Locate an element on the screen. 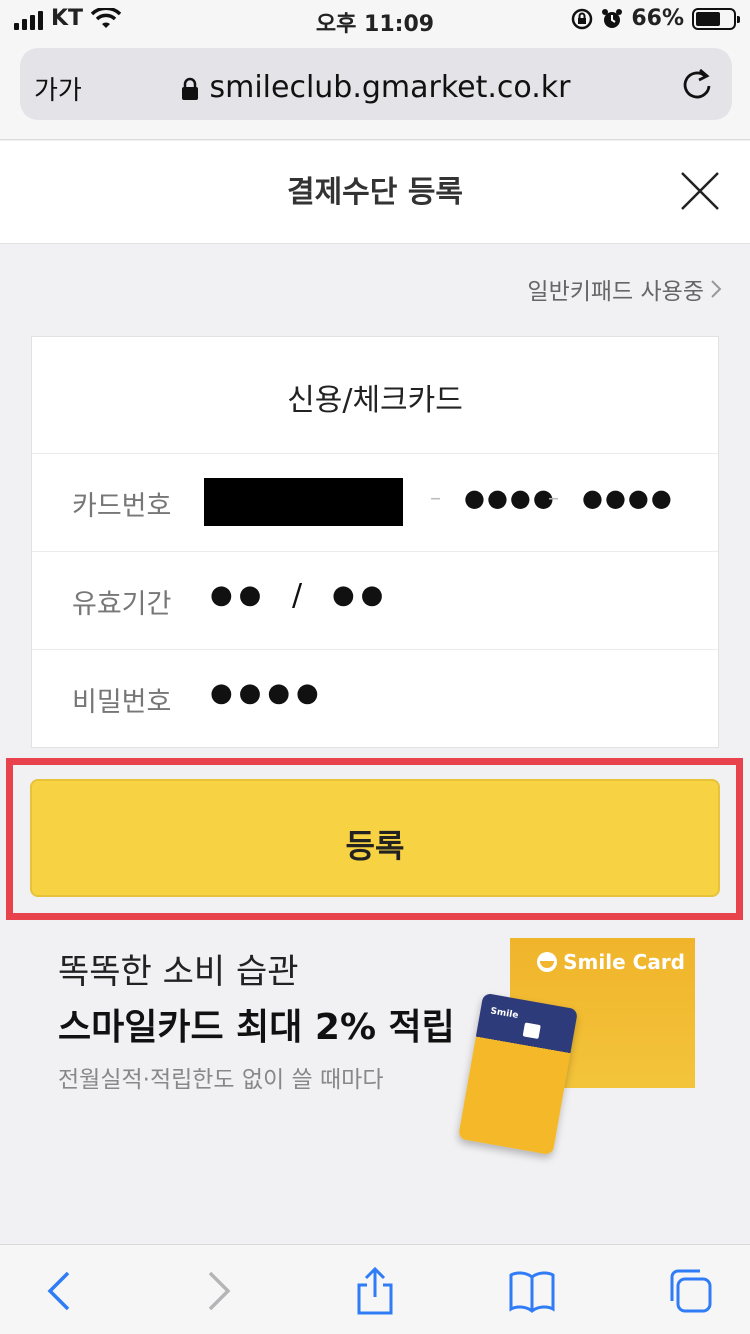  status-right: 66% is located at coordinates (655, 18).